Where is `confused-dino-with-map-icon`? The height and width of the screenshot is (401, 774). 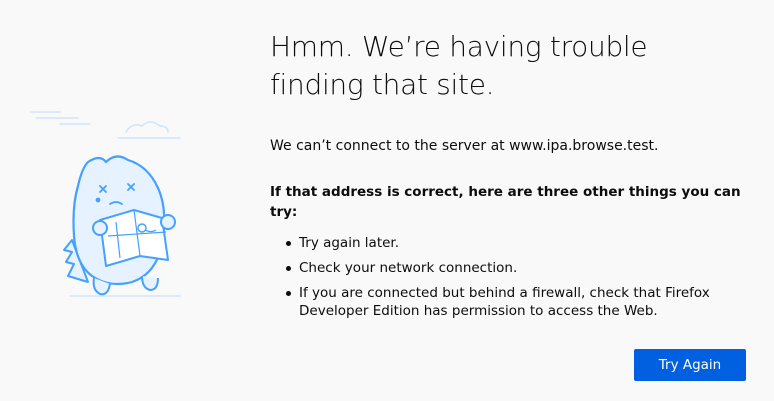 confused-dino-with-map-icon is located at coordinates (105, 204).